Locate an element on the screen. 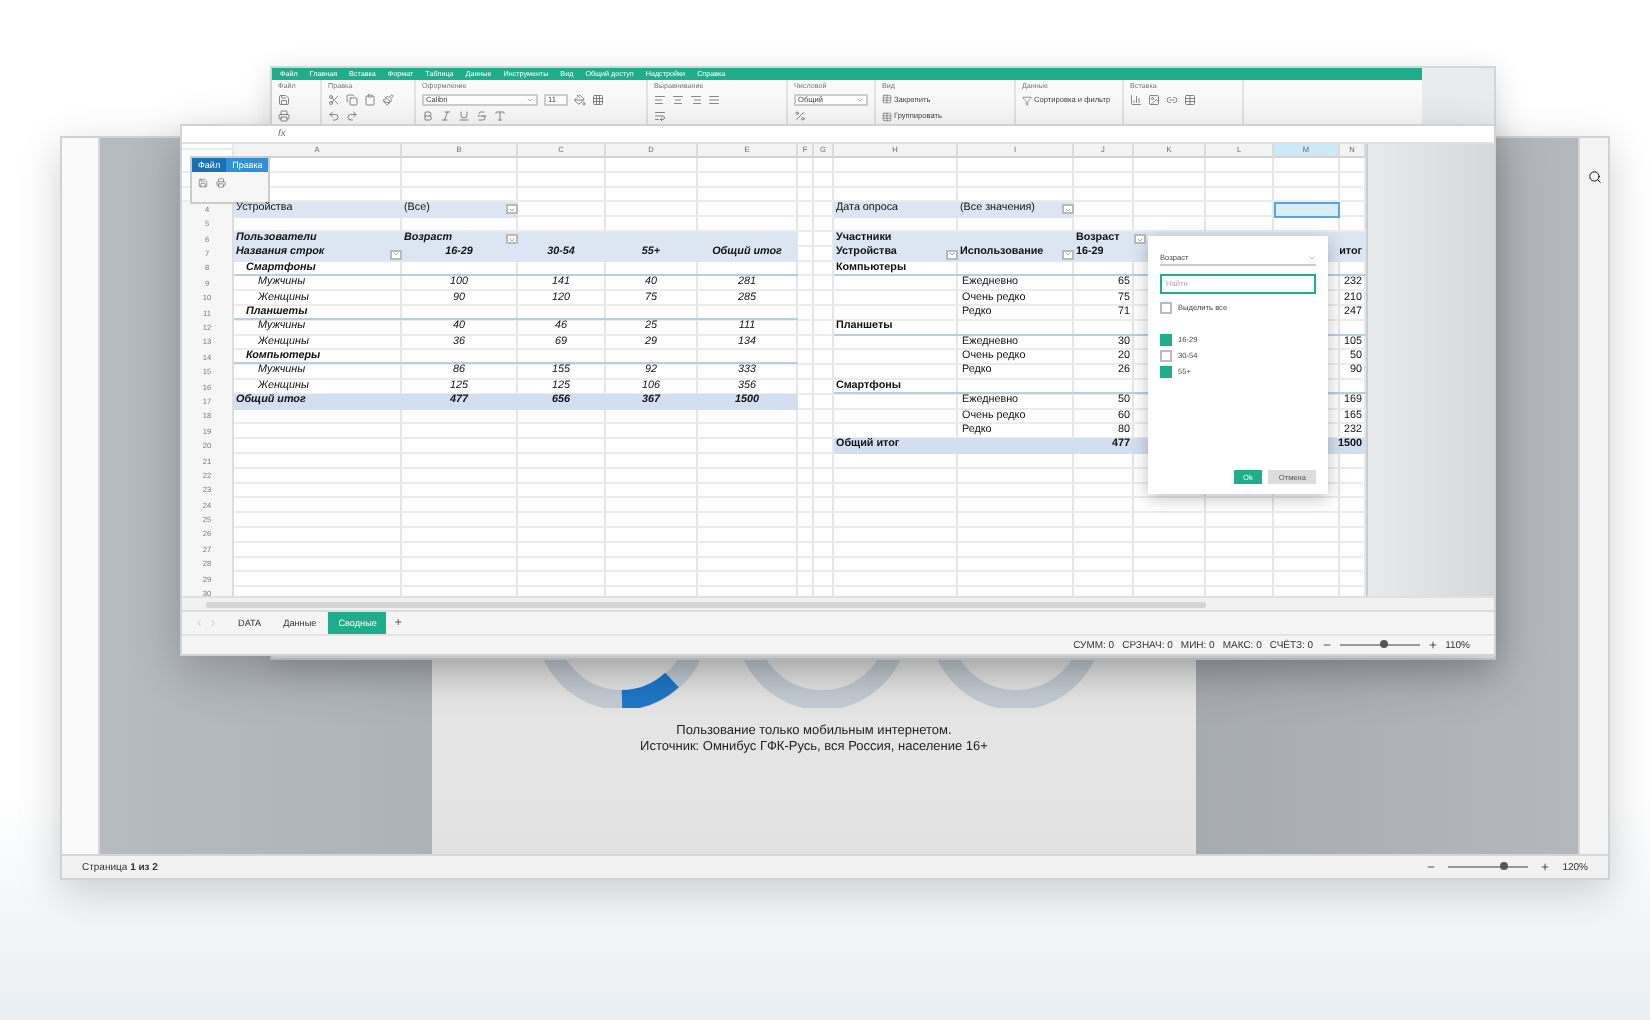 This screenshot has height=1020, width=1650. font-color-icon is located at coordinates (500, 116).